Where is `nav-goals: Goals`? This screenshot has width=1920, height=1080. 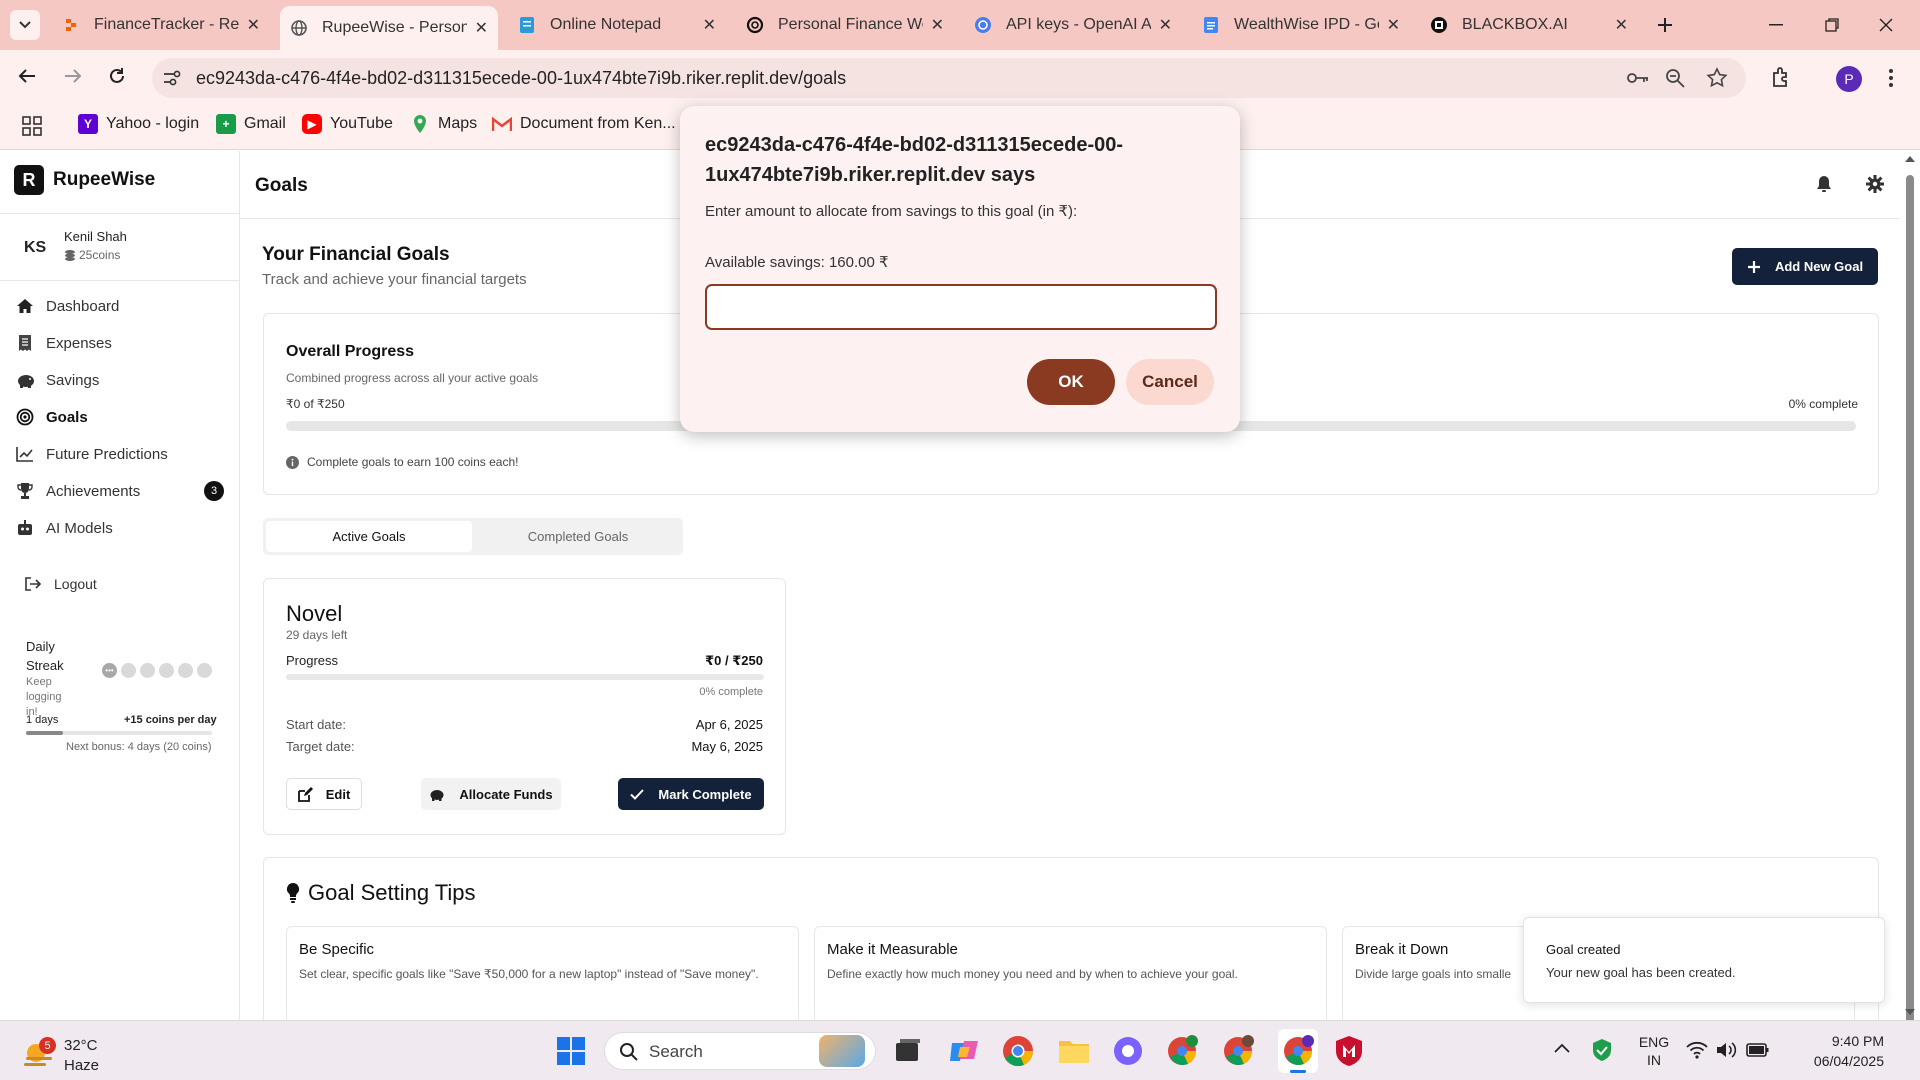 nav-goals: Goals is located at coordinates (52, 417).